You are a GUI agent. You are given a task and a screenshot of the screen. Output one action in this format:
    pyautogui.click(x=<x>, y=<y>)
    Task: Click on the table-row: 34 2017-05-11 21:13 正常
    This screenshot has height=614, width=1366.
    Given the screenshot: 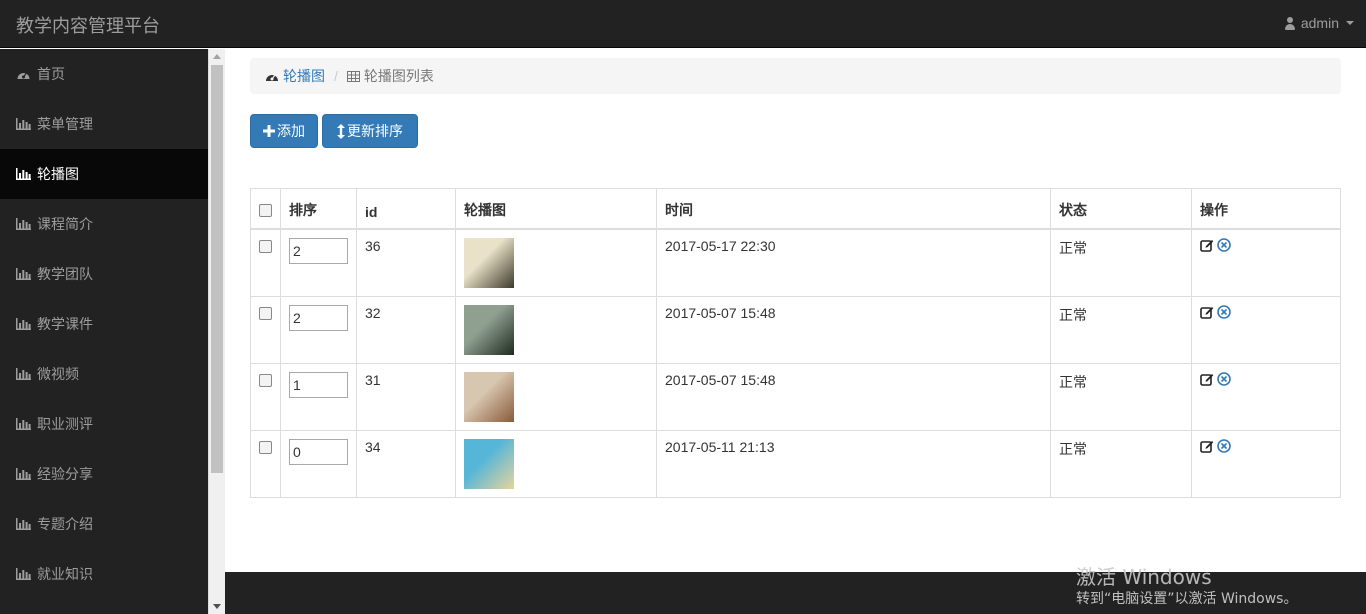 What is the action you would take?
    pyautogui.click(x=795, y=463)
    